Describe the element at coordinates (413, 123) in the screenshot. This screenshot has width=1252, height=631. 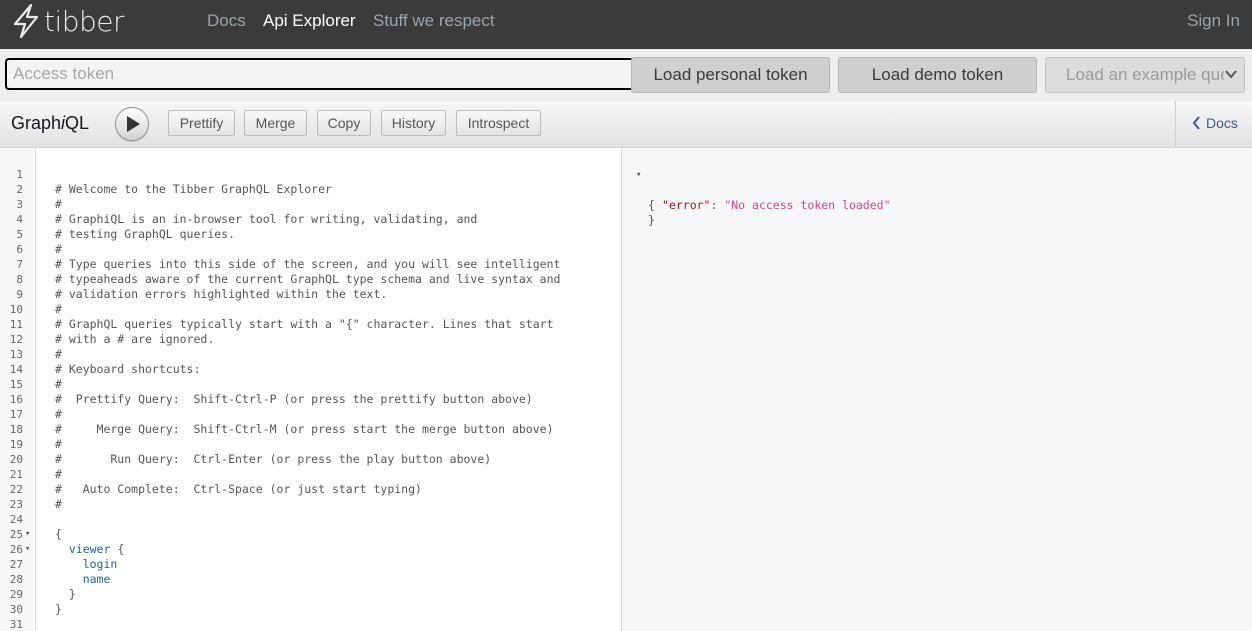
I see `history-button: History` at that location.